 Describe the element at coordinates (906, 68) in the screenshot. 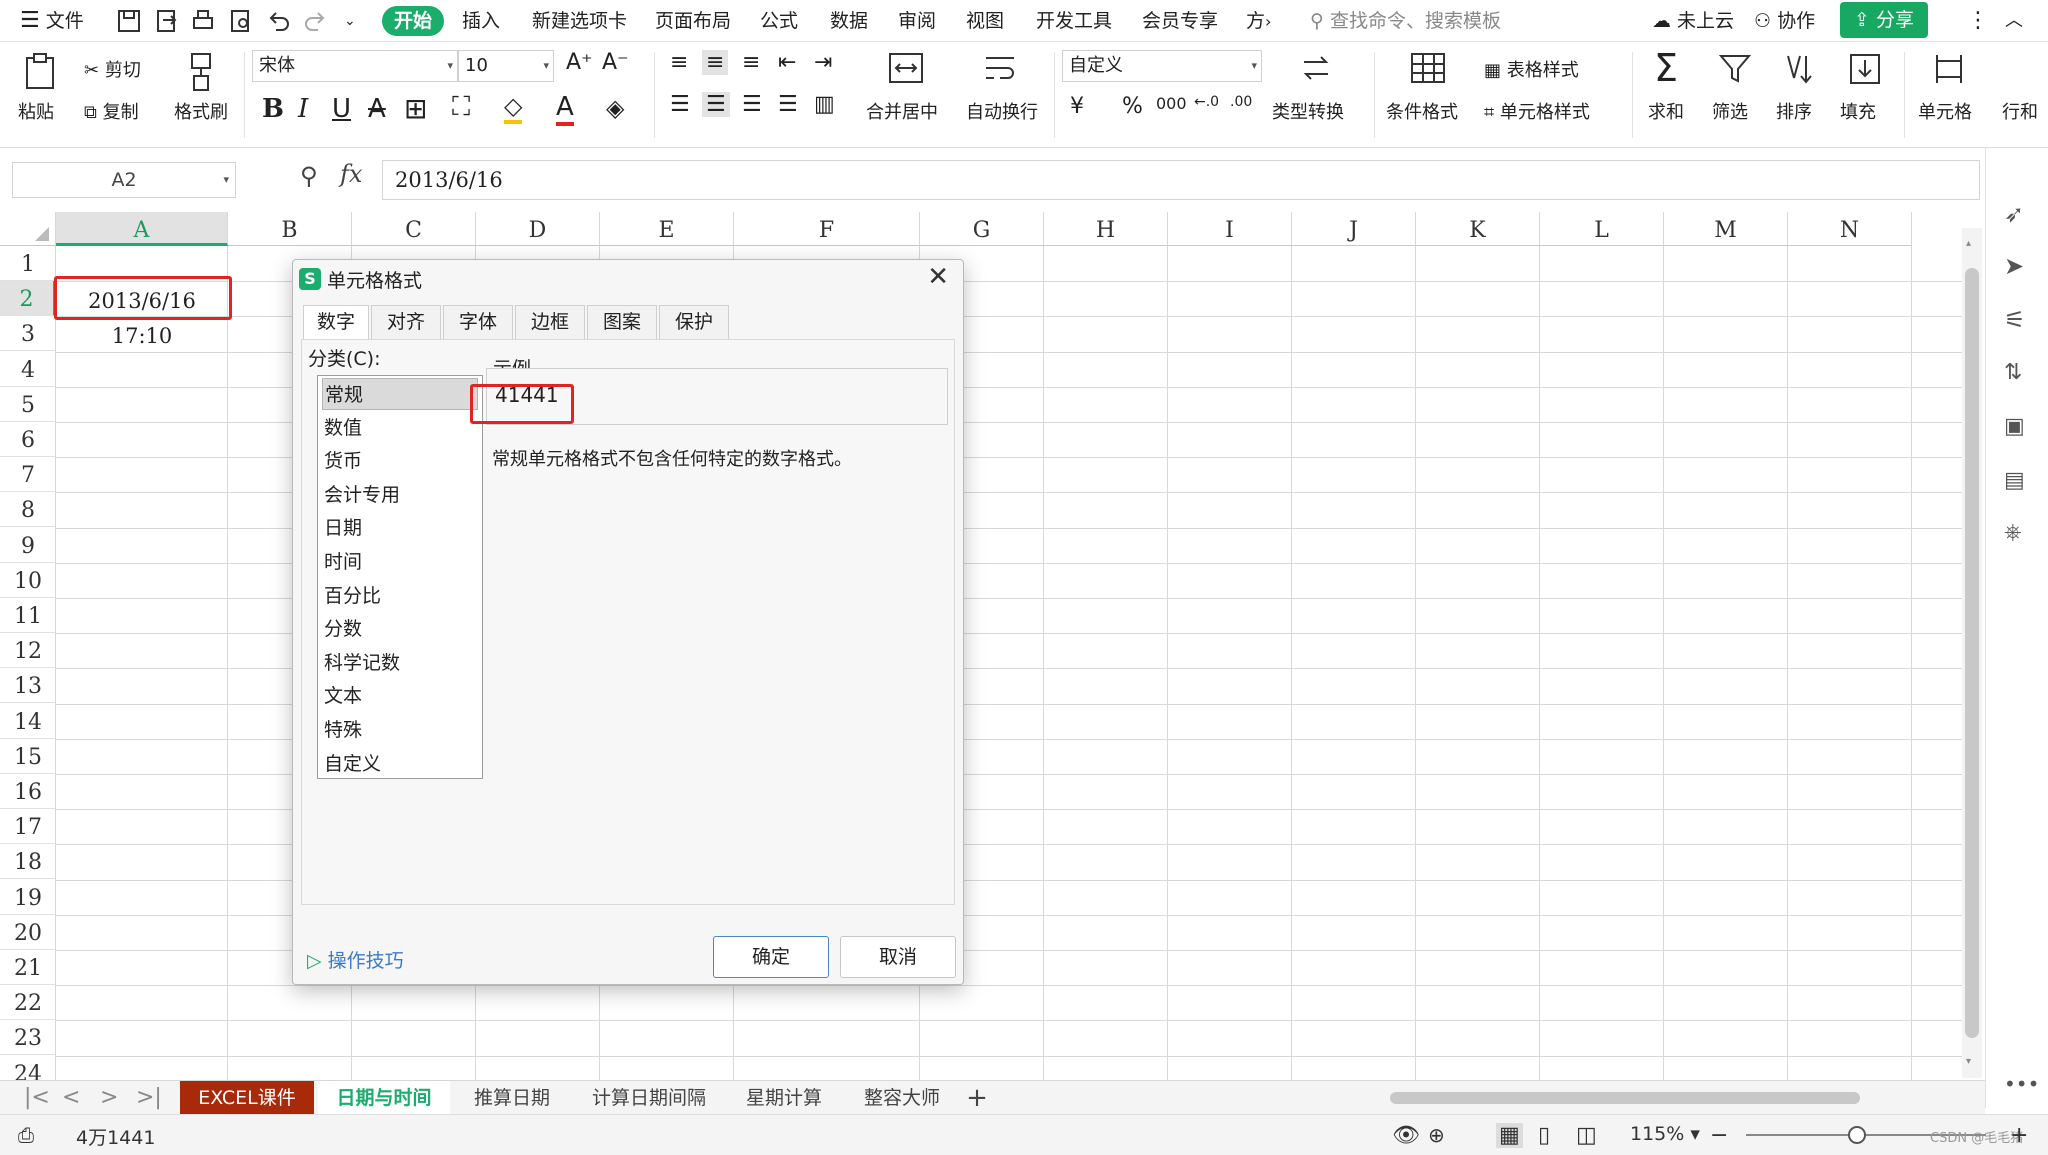

I see `merge-center-icon` at that location.